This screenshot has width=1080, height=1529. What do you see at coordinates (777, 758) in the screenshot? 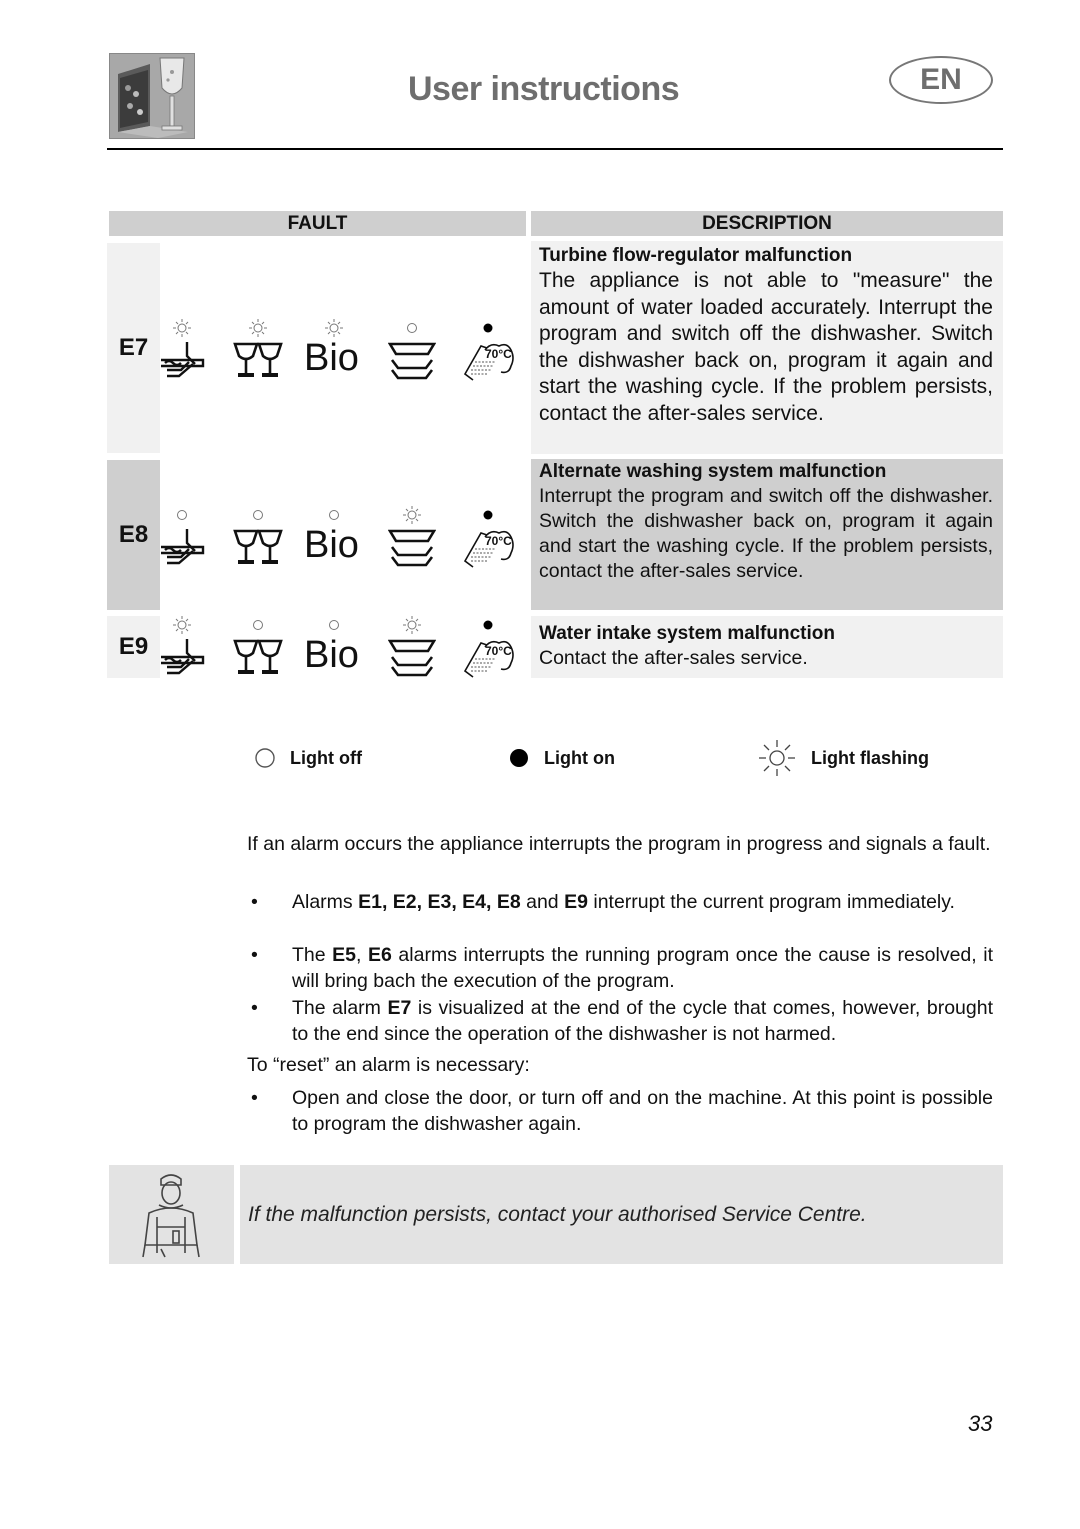
I see `sun-rays-icon` at bounding box center [777, 758].